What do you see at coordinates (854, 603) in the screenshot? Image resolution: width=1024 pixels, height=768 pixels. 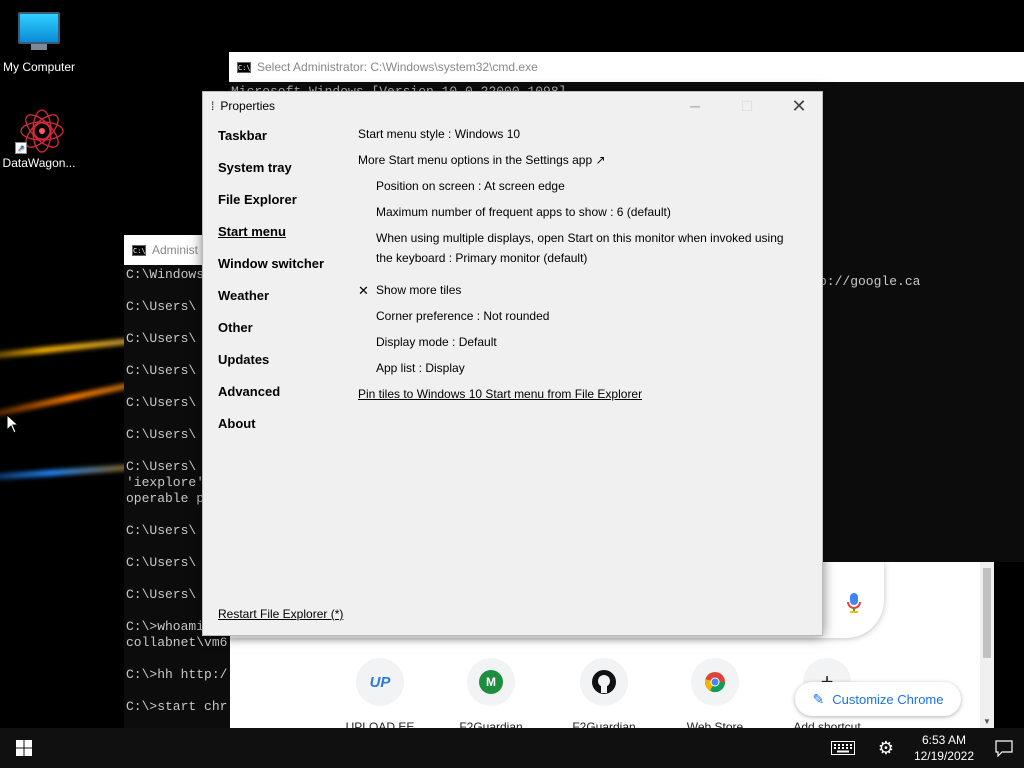 I see `microphone-icon` at bounding box center [854, 603].